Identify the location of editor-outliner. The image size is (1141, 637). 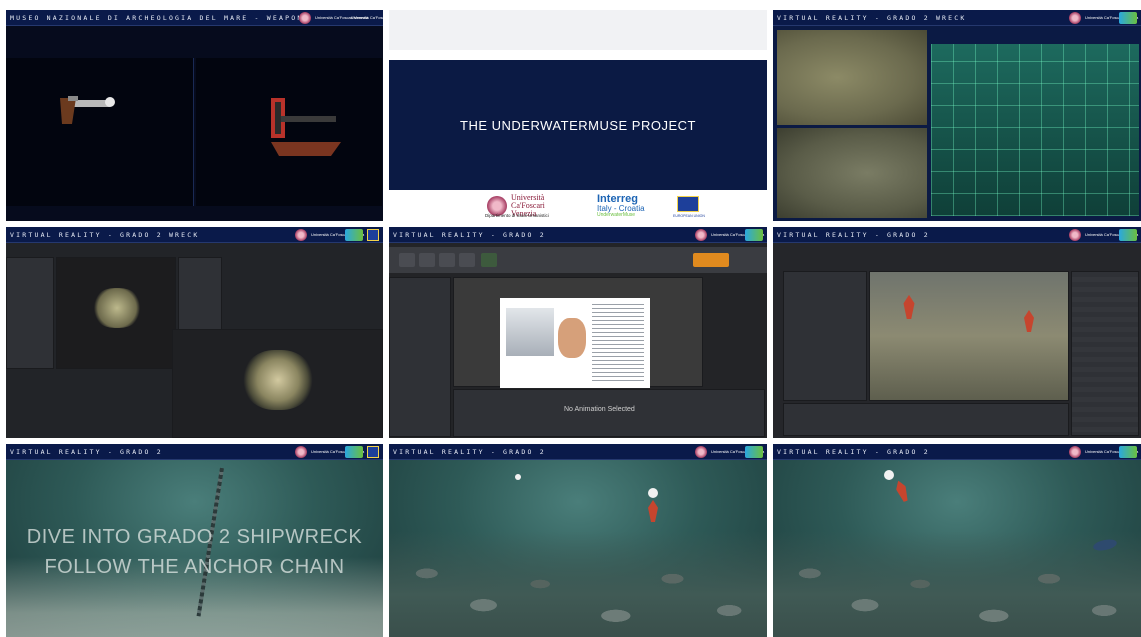
(1105, 353).